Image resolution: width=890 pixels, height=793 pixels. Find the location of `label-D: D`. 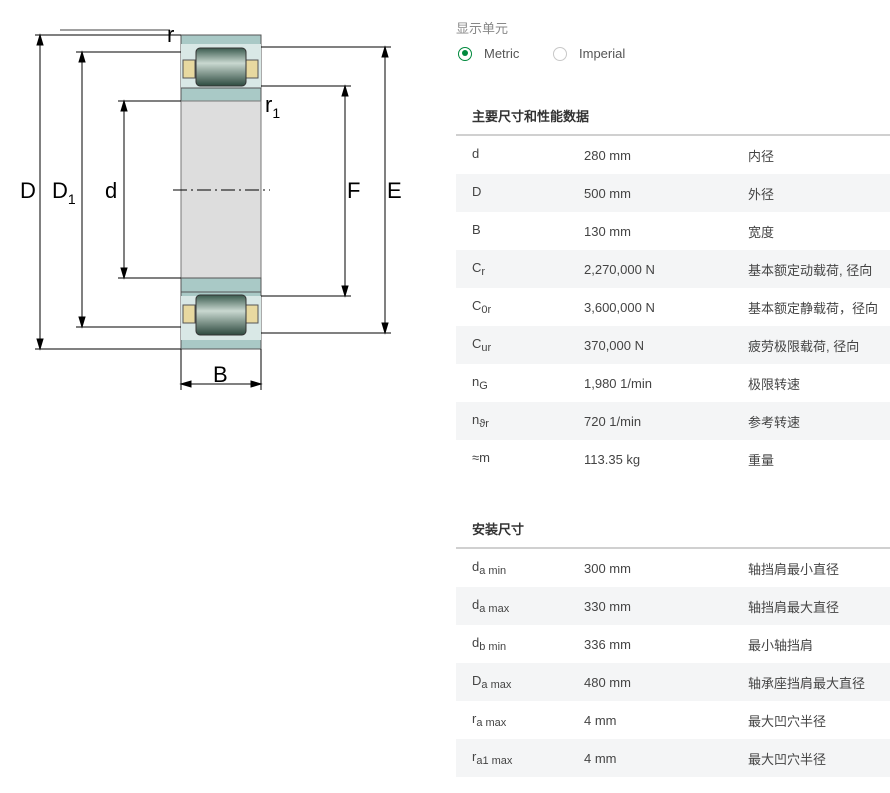

label-D: D is located at coordinates (28, 190).